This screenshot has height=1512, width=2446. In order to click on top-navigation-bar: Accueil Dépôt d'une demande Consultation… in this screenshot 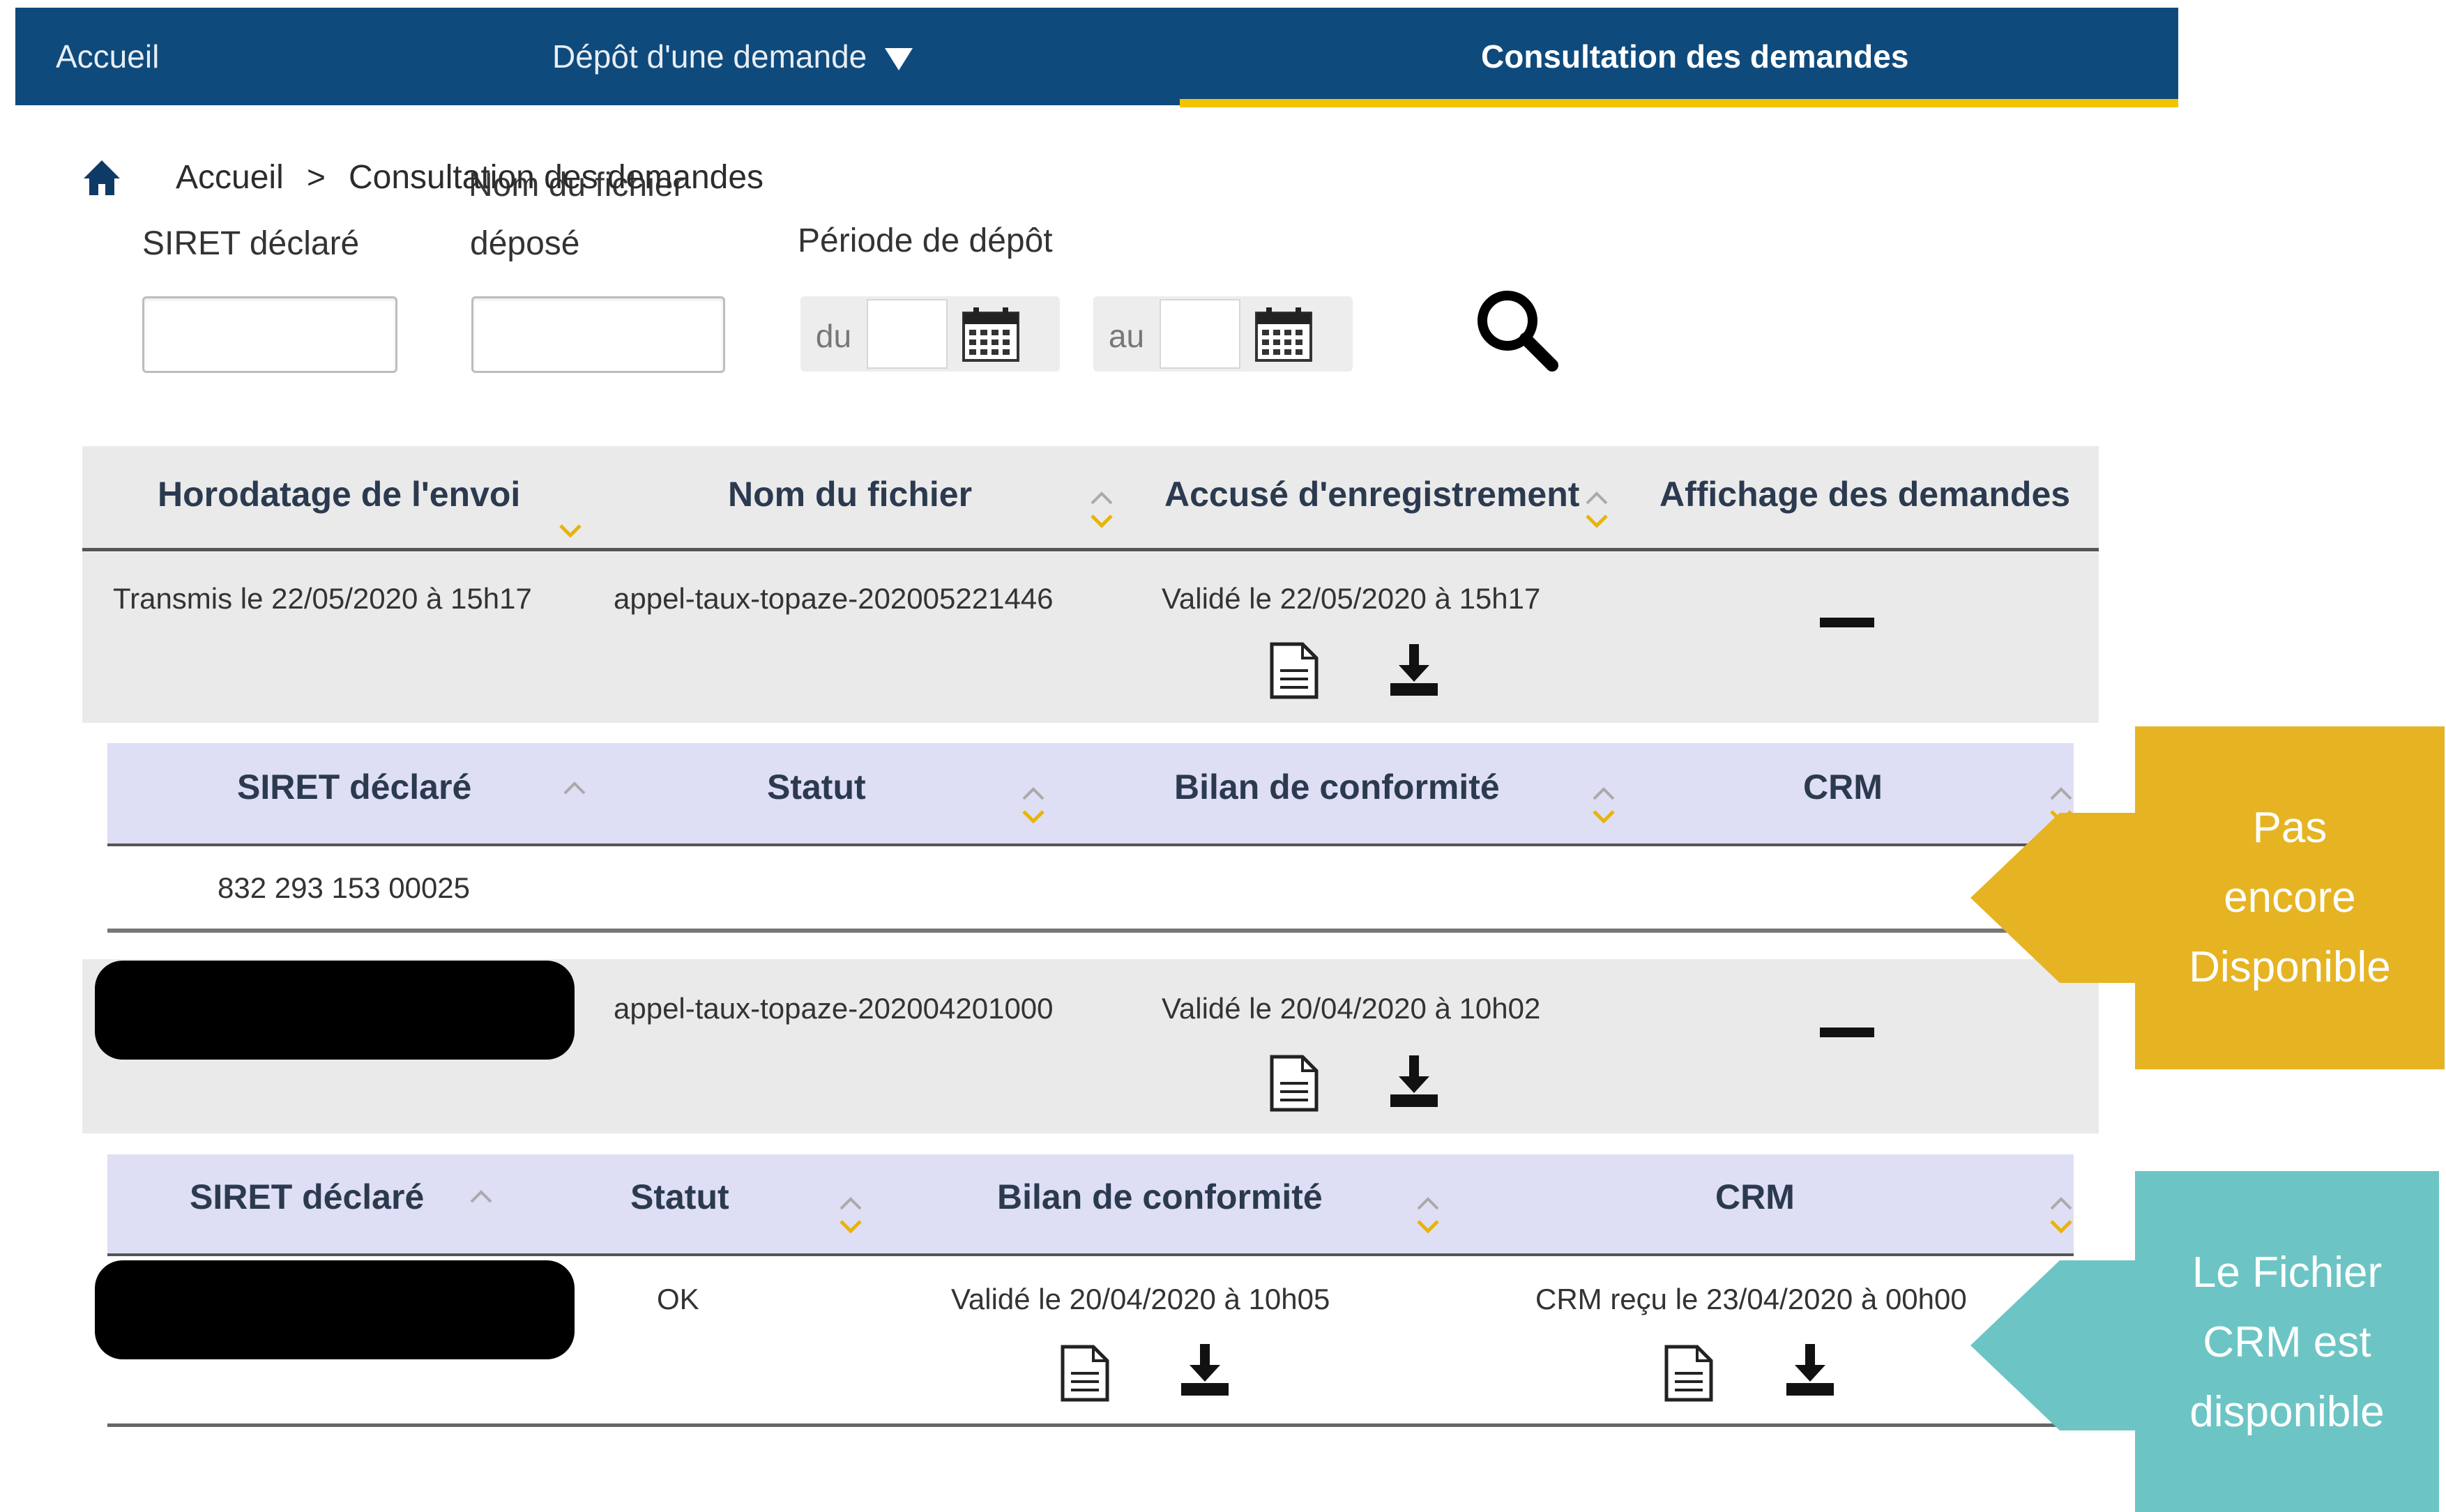, I will do `click(1096, 57)`.